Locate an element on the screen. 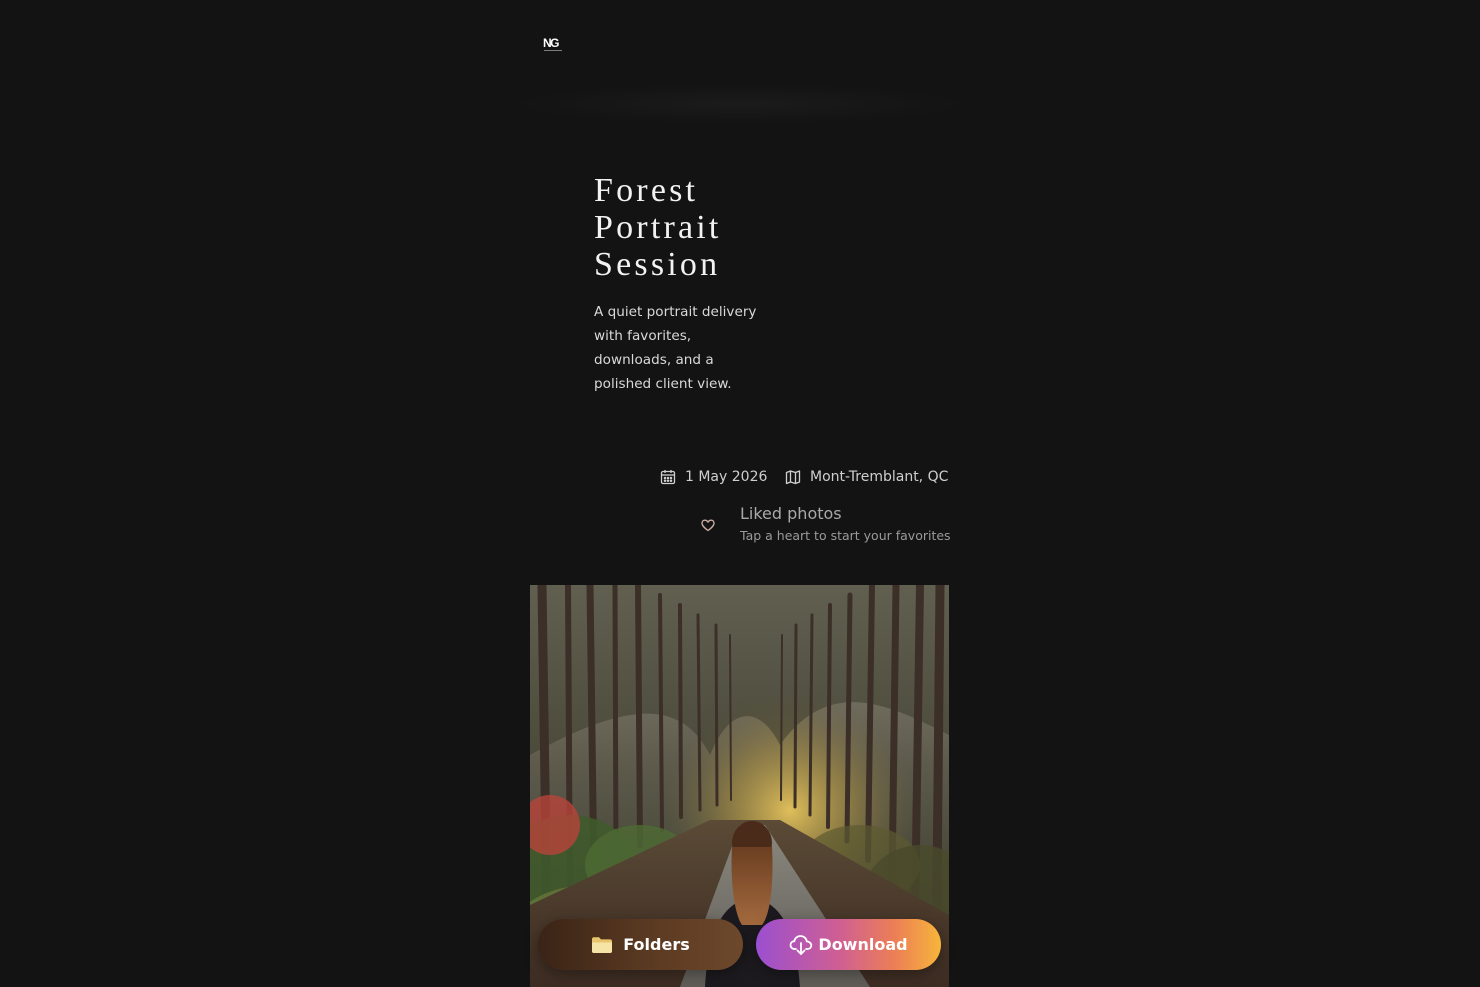 The width and height of the screenshot is (1480, 987). map-icon is located at coordinates (793, 477).